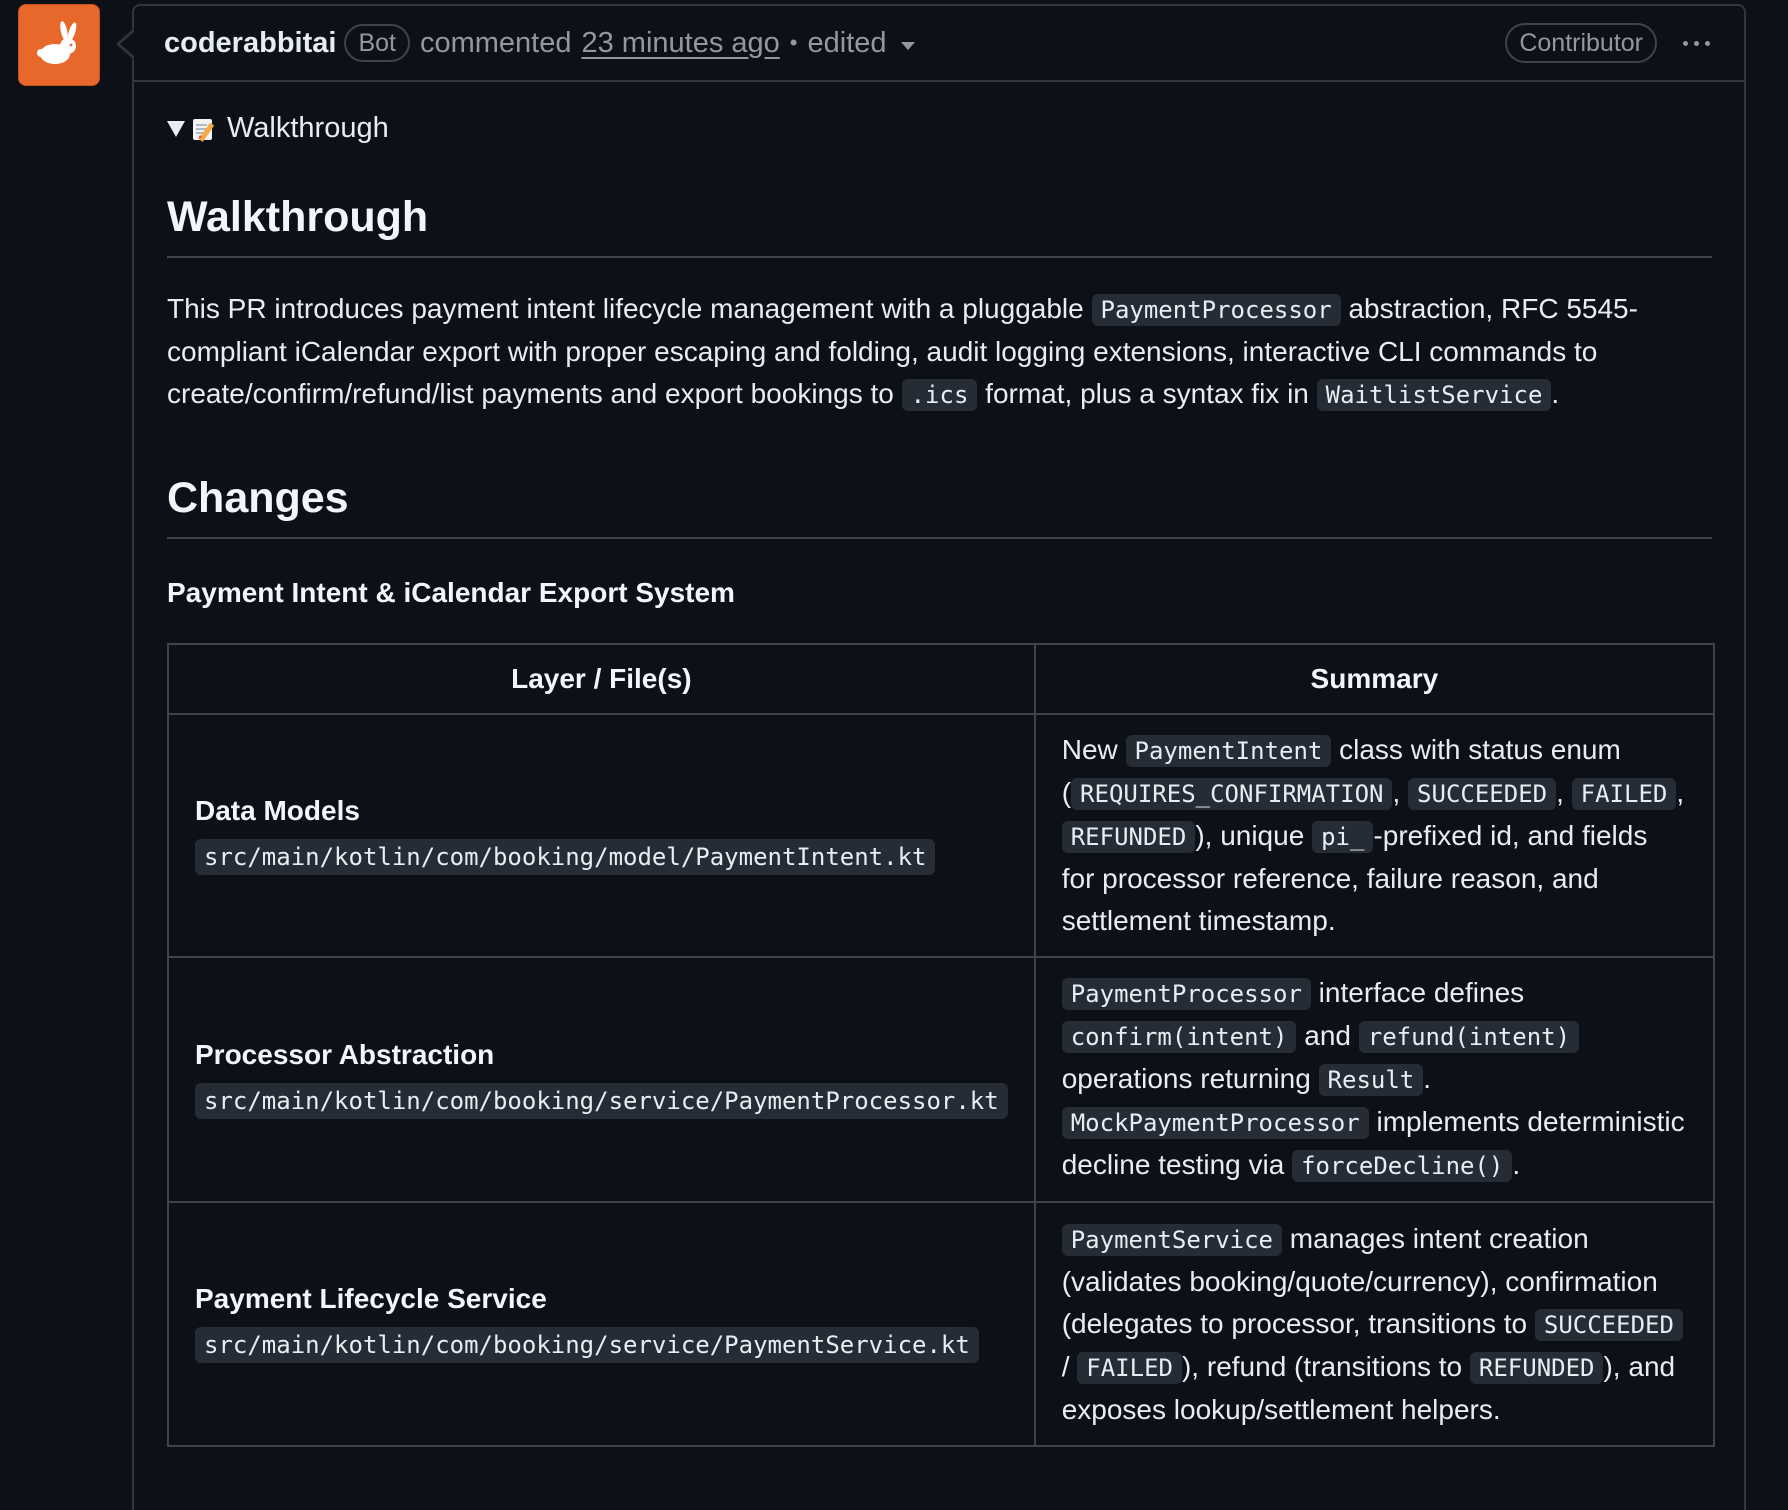 Image resolution: width=1788 pixels, height=1510 pixels. What do you see at coordinates (127, 44) in the screenshot?
I see `comment-pointer-inner` at bounding box center [127, 44].